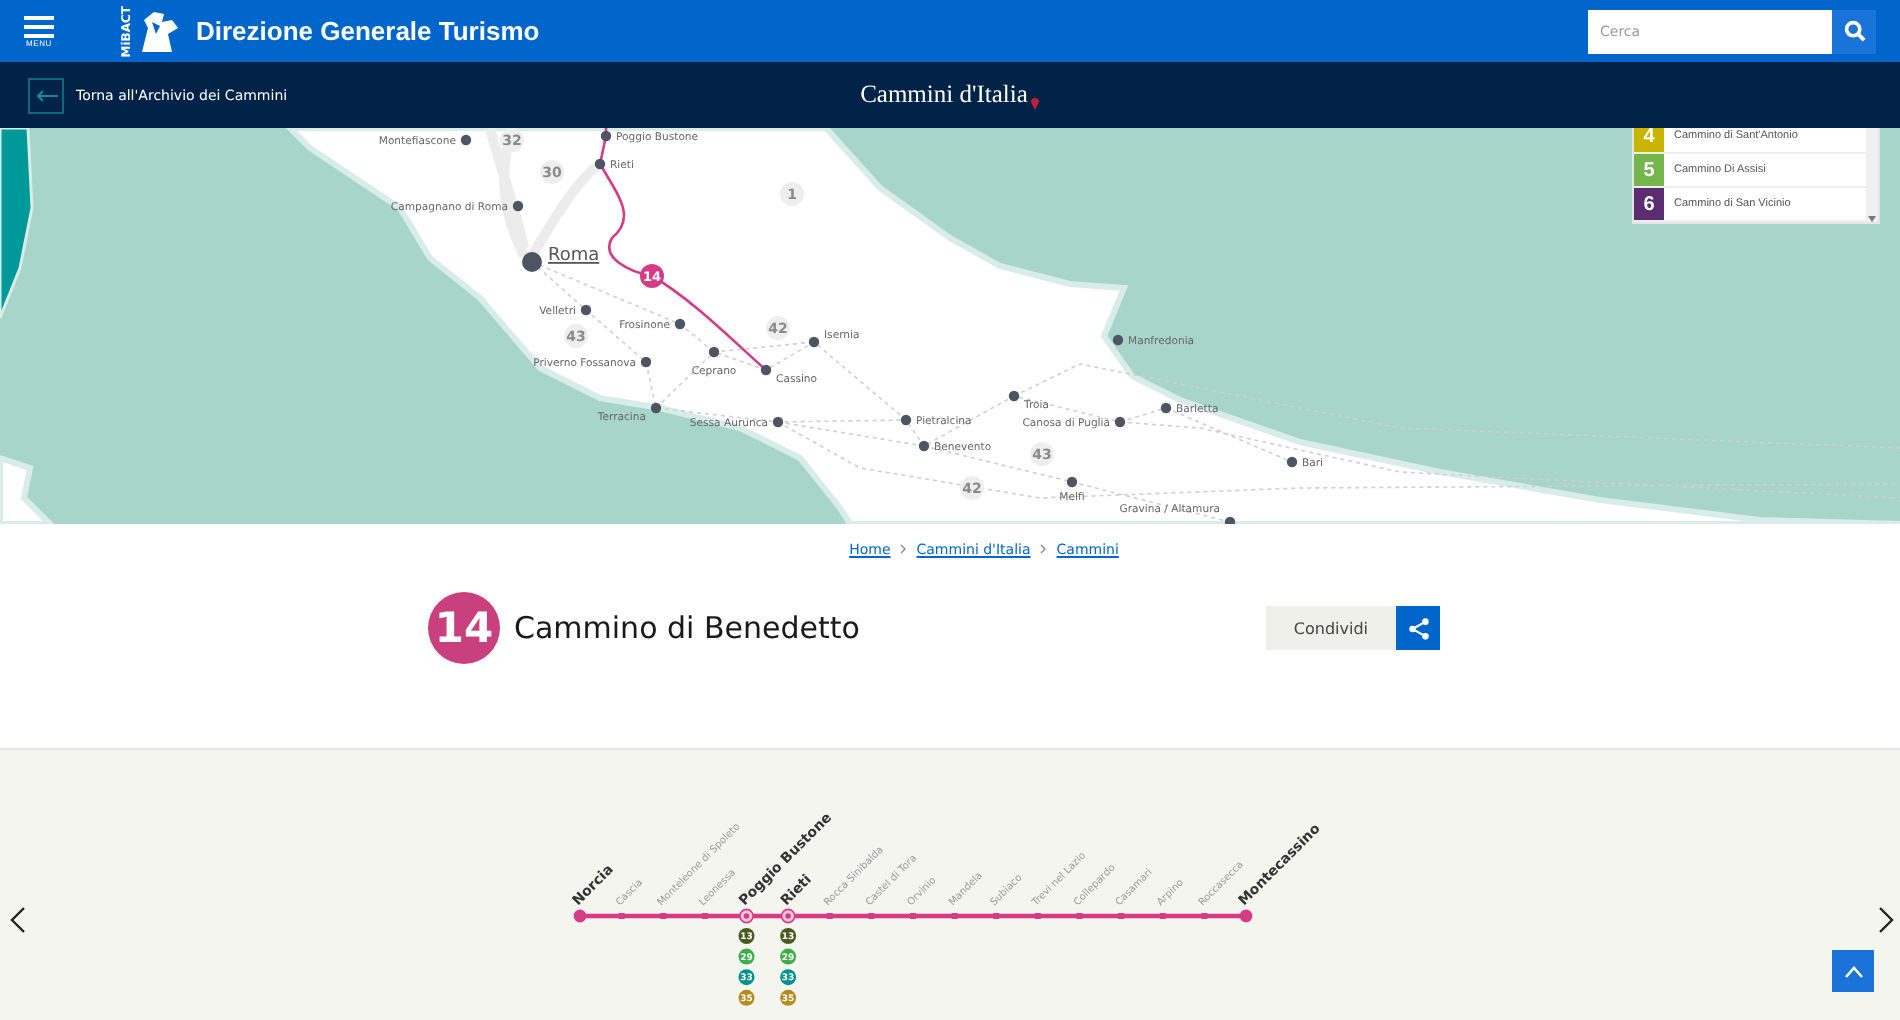  What do you see at coordinates (39, 26) in the screenshot?
I see `menu-icon` at bounding box center [39, 26].